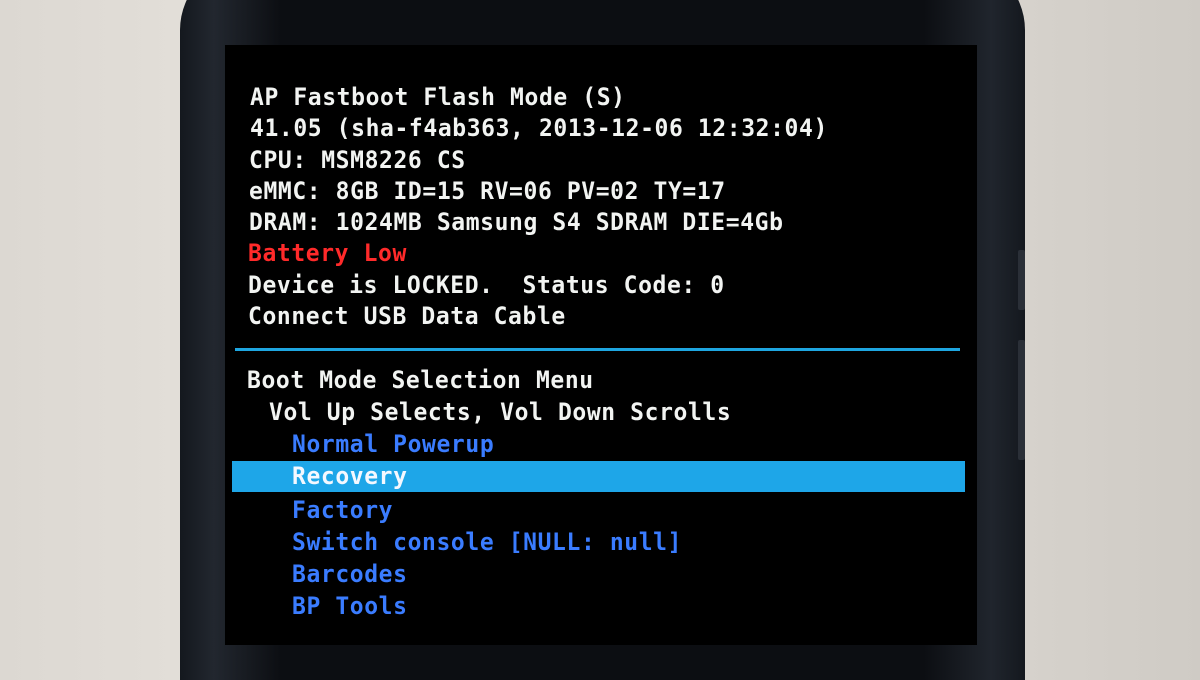 This screenshot has height=680, width=1200. Describe the element at coordinates (1021, 280) in the screenshot. I see `power-button` at that location.